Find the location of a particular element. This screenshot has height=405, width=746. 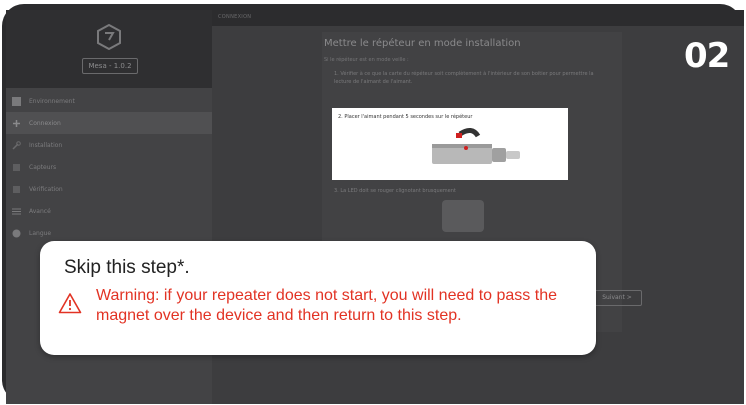

repeater-magnet-illustration is located at coordinates (476, 146).